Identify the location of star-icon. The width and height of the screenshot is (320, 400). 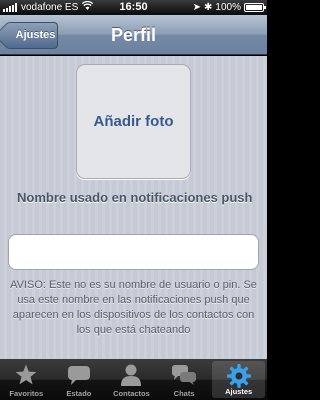
(26, 375).